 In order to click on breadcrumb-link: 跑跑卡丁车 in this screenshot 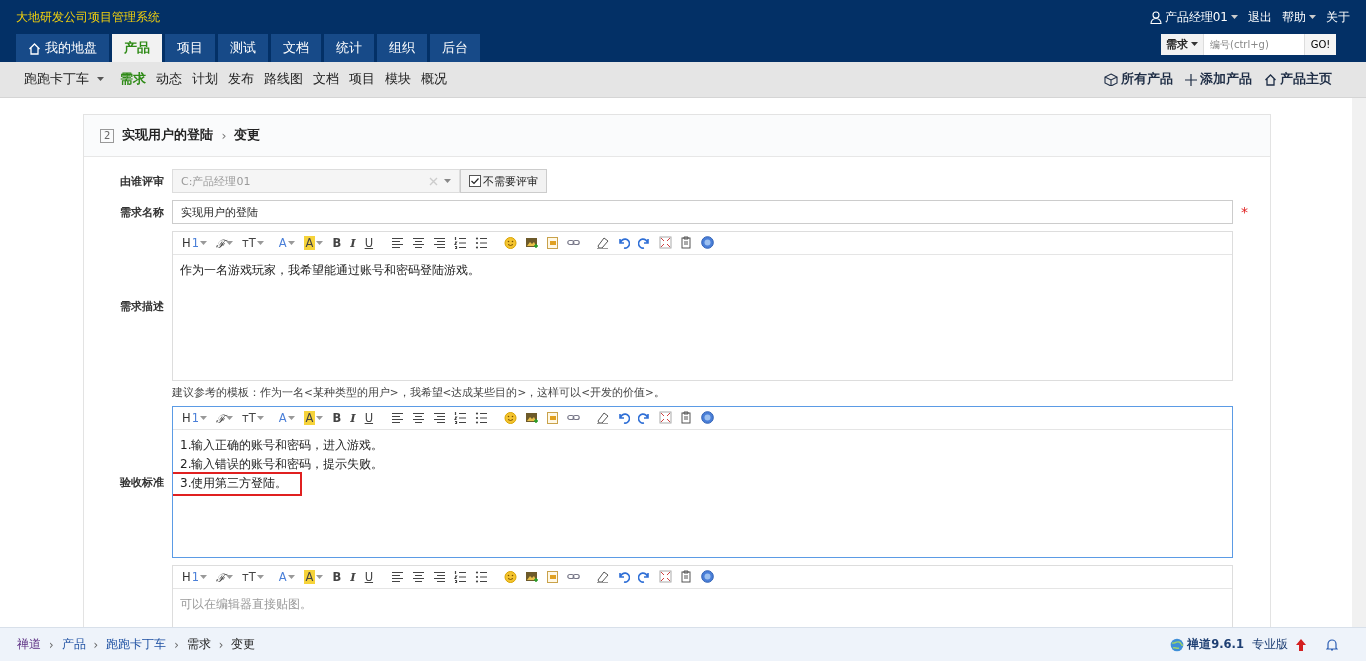, I will do `click(136, 644)`.